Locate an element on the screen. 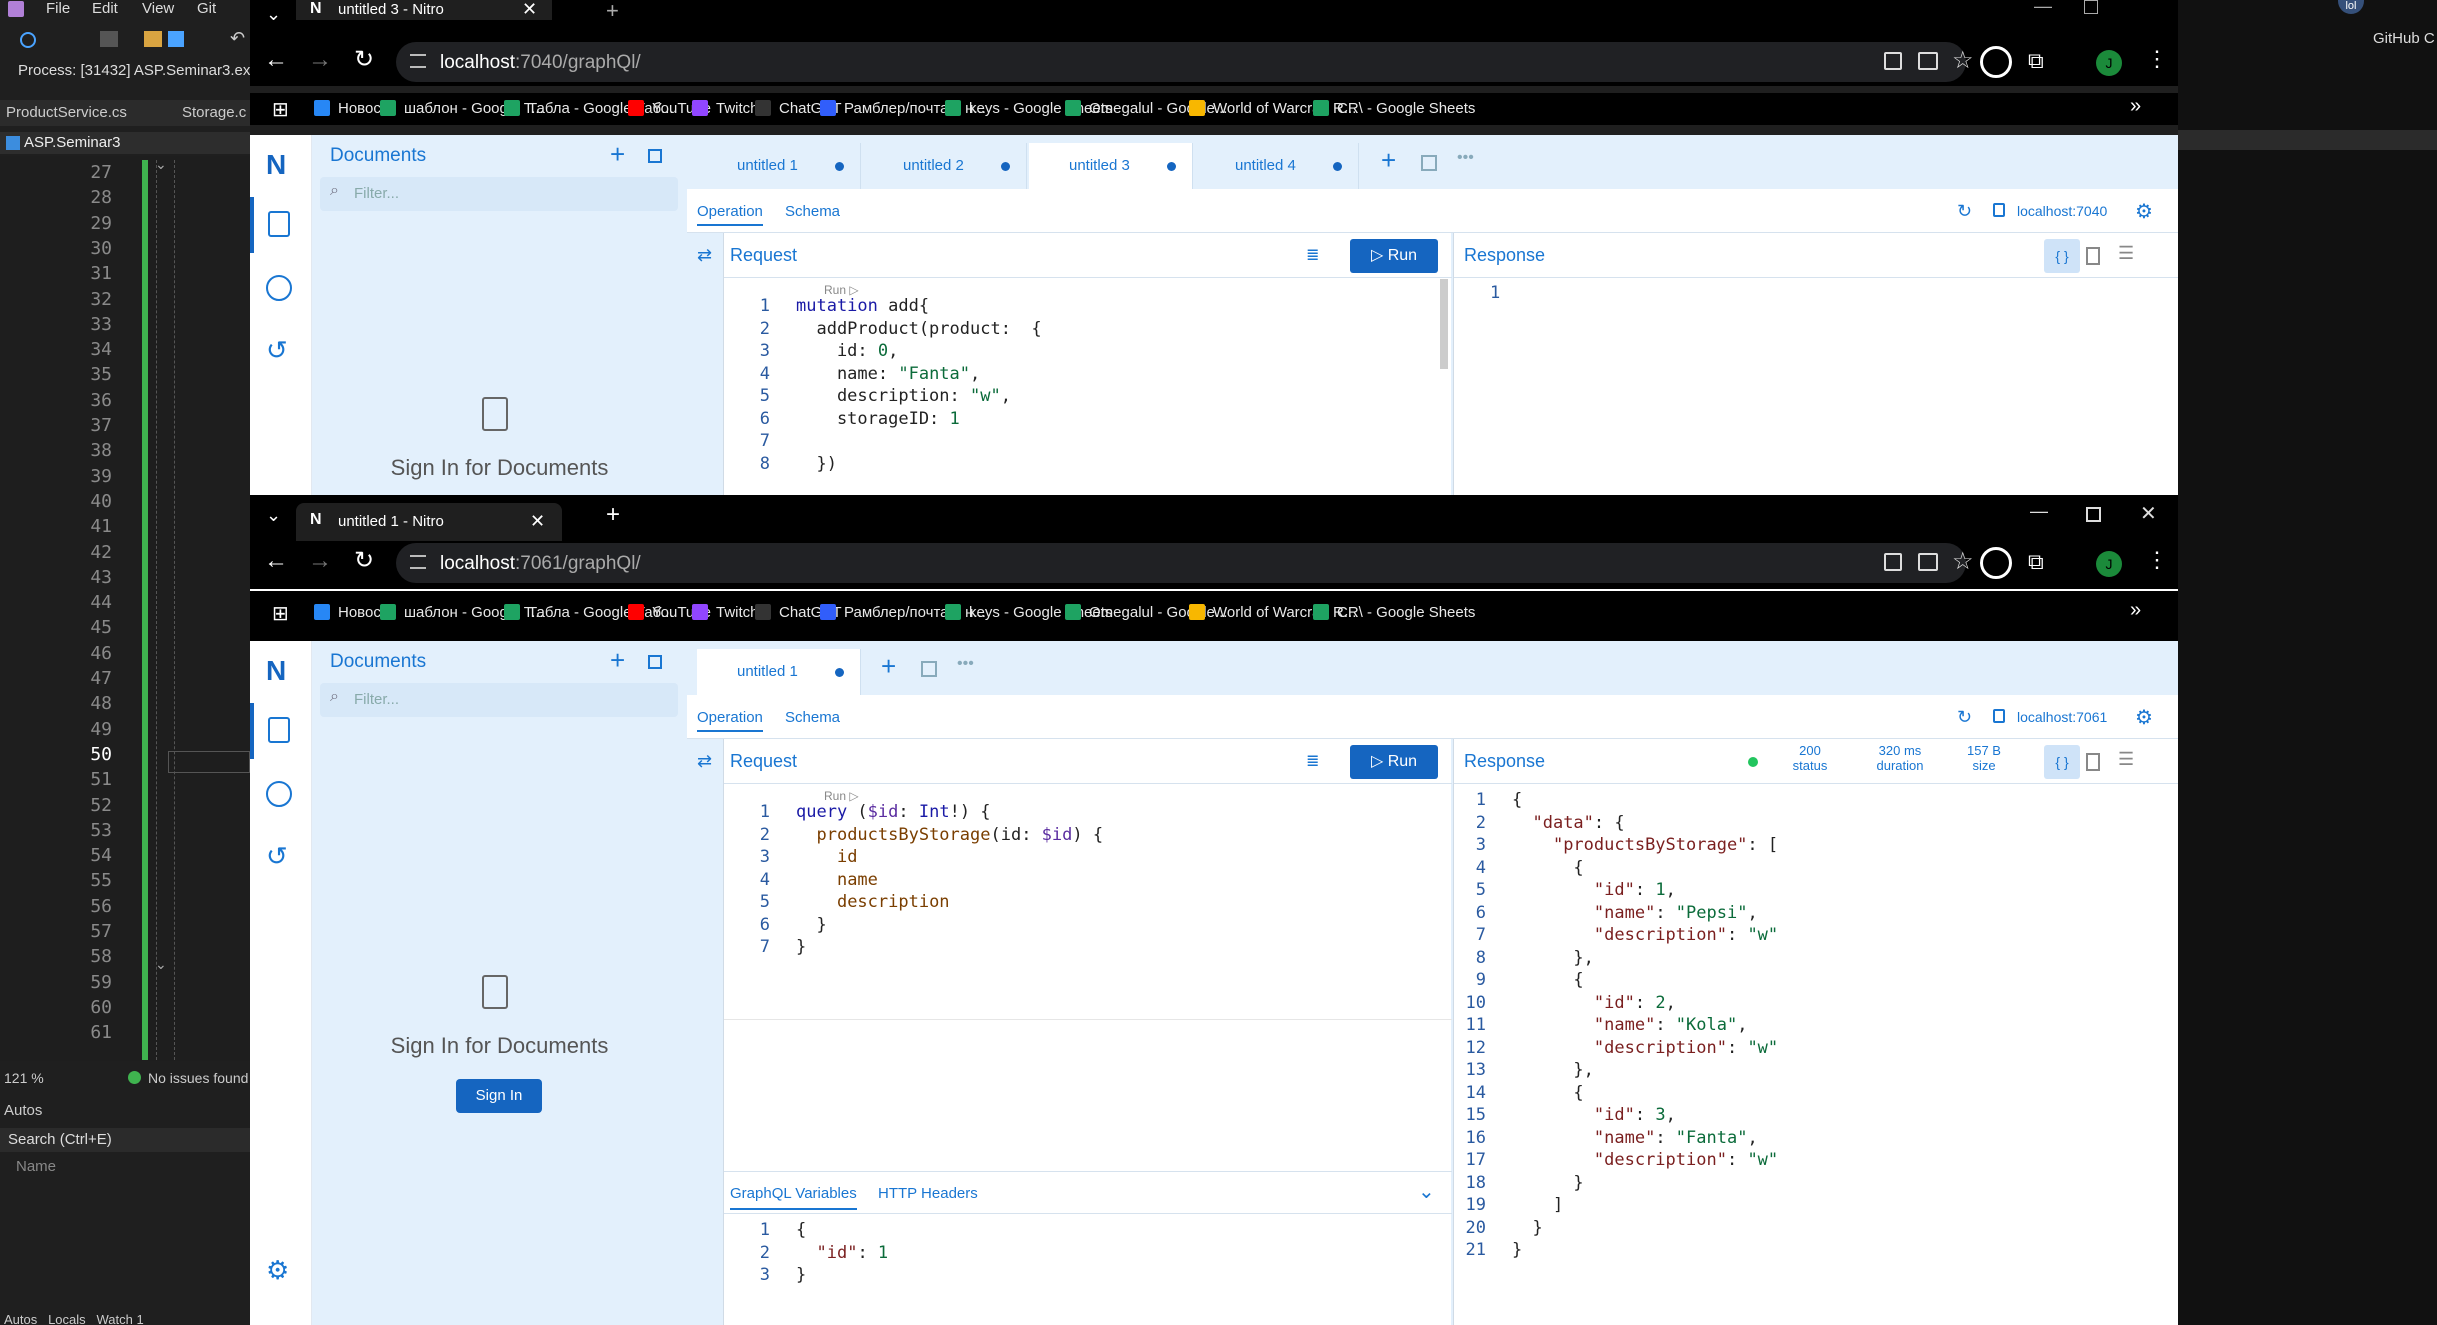 This screenshot has height=1325, width=2437. vs-menu-edit: Edit is located at coordinates (105, 8).